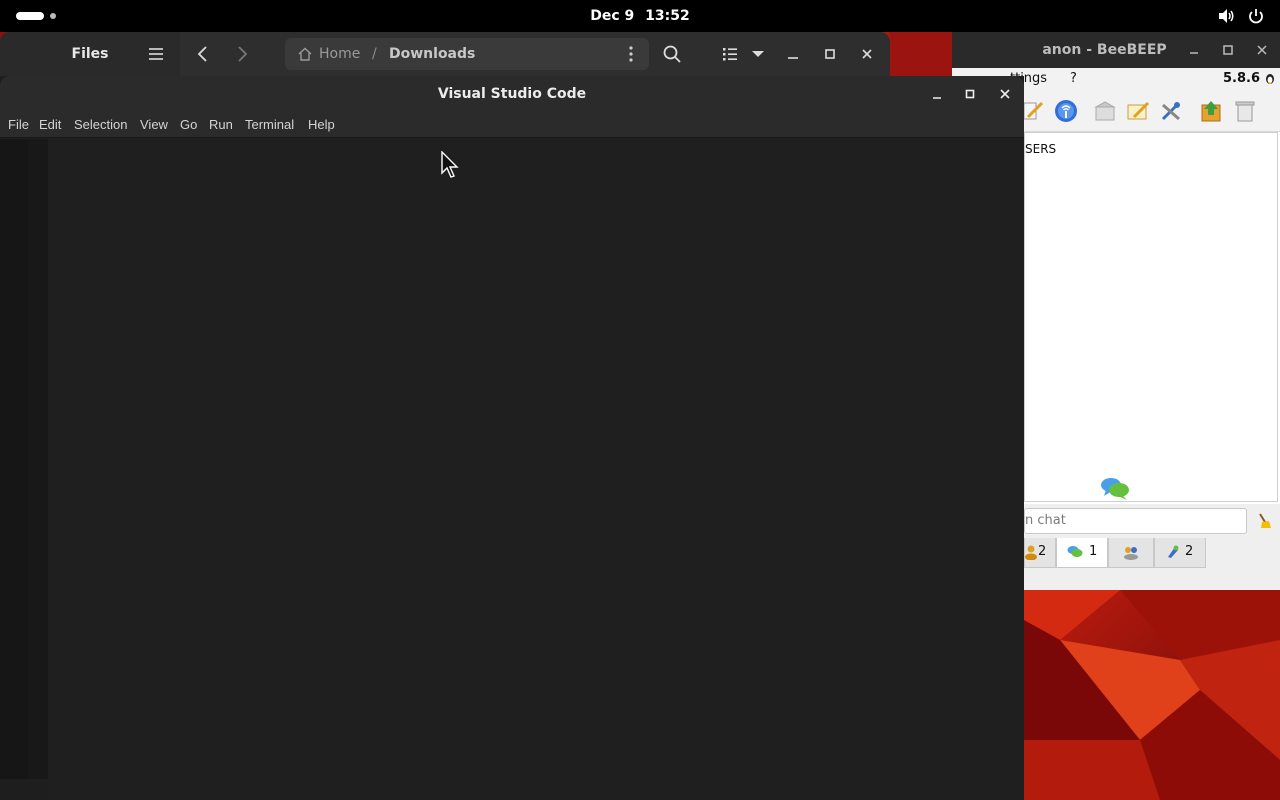 The width and height of the screenshot is (1280, 800). I want to click on tux-icon, so click(1270, 79).